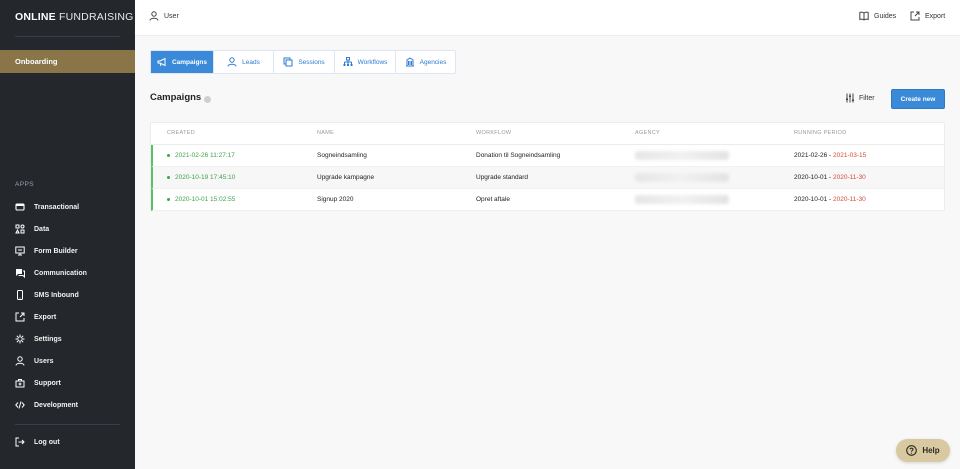 Image resolution: width=960 pixels, height=469 pixels. What do you see at coordinates (493, 133) in the screenshot?
I see `header-workflow: WORKFLOW` at bounding box center [493, 133].